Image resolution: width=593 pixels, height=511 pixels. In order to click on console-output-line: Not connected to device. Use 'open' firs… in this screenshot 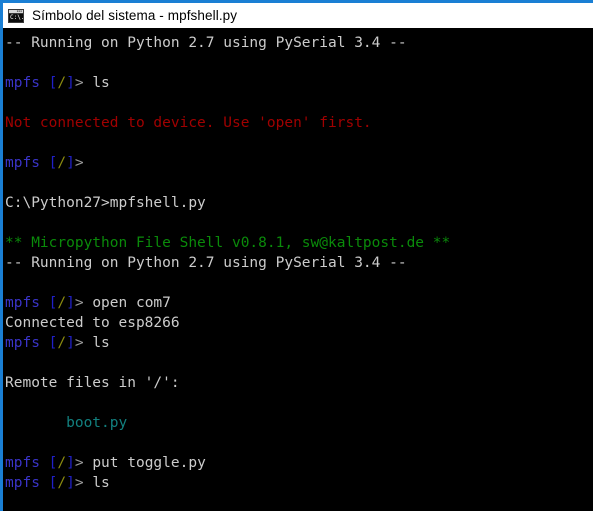, I will do `click(188, 123)`.